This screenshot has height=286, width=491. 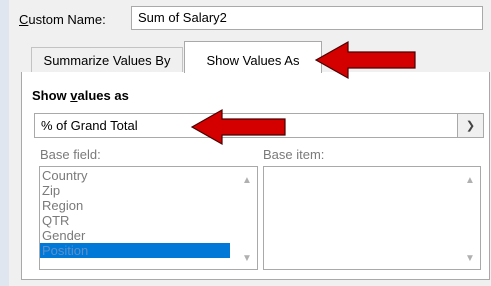 I want to click on base-field-label: Base field:, so click(x=70, y=154).